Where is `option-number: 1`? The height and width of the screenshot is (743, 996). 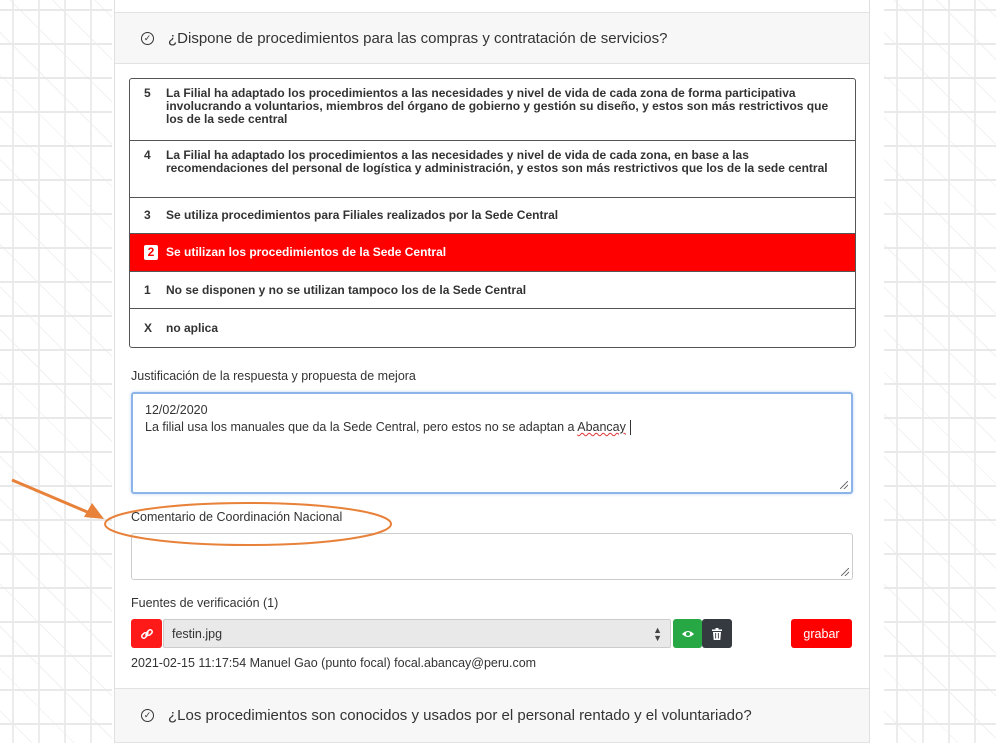 option-number: 1 is located at coordinates (147, 289).